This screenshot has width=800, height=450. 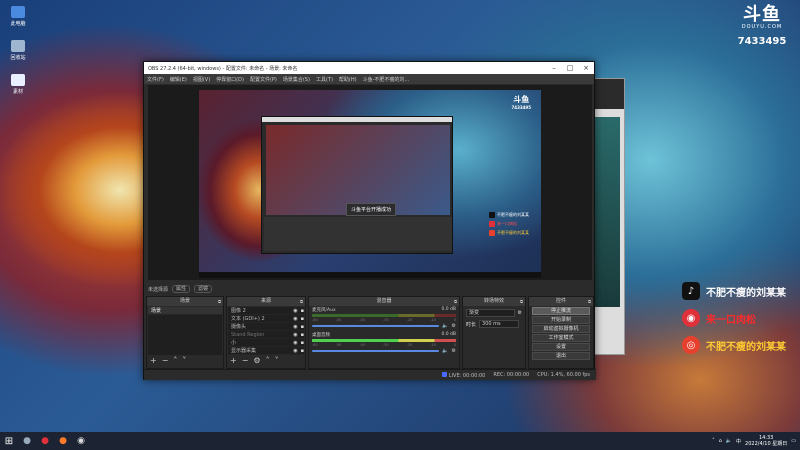 I want to click on transitions-dock: 转场特效 ⧉ 渐变 ⚙ 时长 300 ms, so click(x=494, y=332).